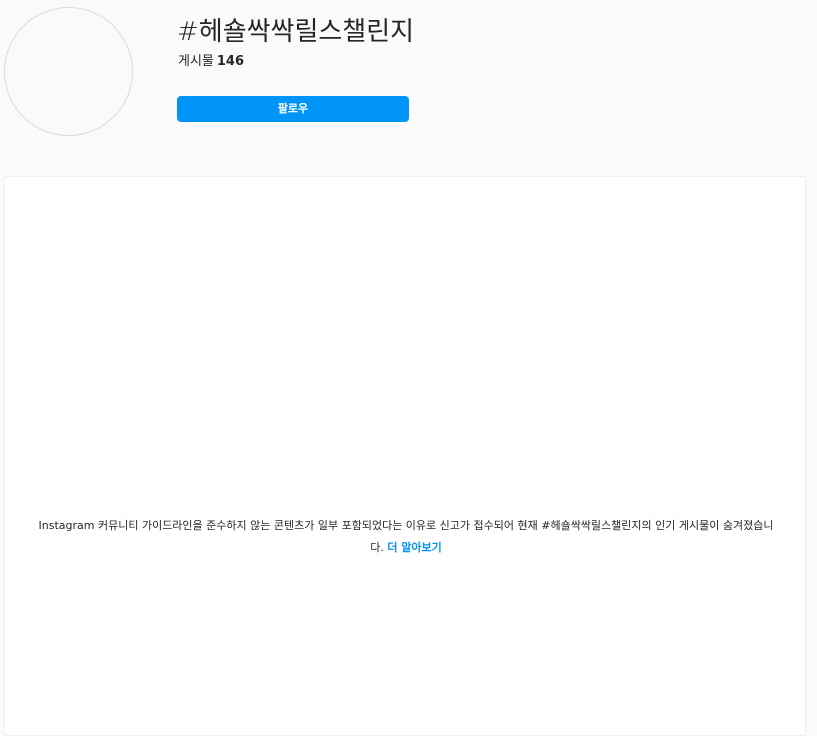 The width and height of the screenshot is (817, 736). I want to click on learn-more-link: 더 알아보기, so click(414, 547).